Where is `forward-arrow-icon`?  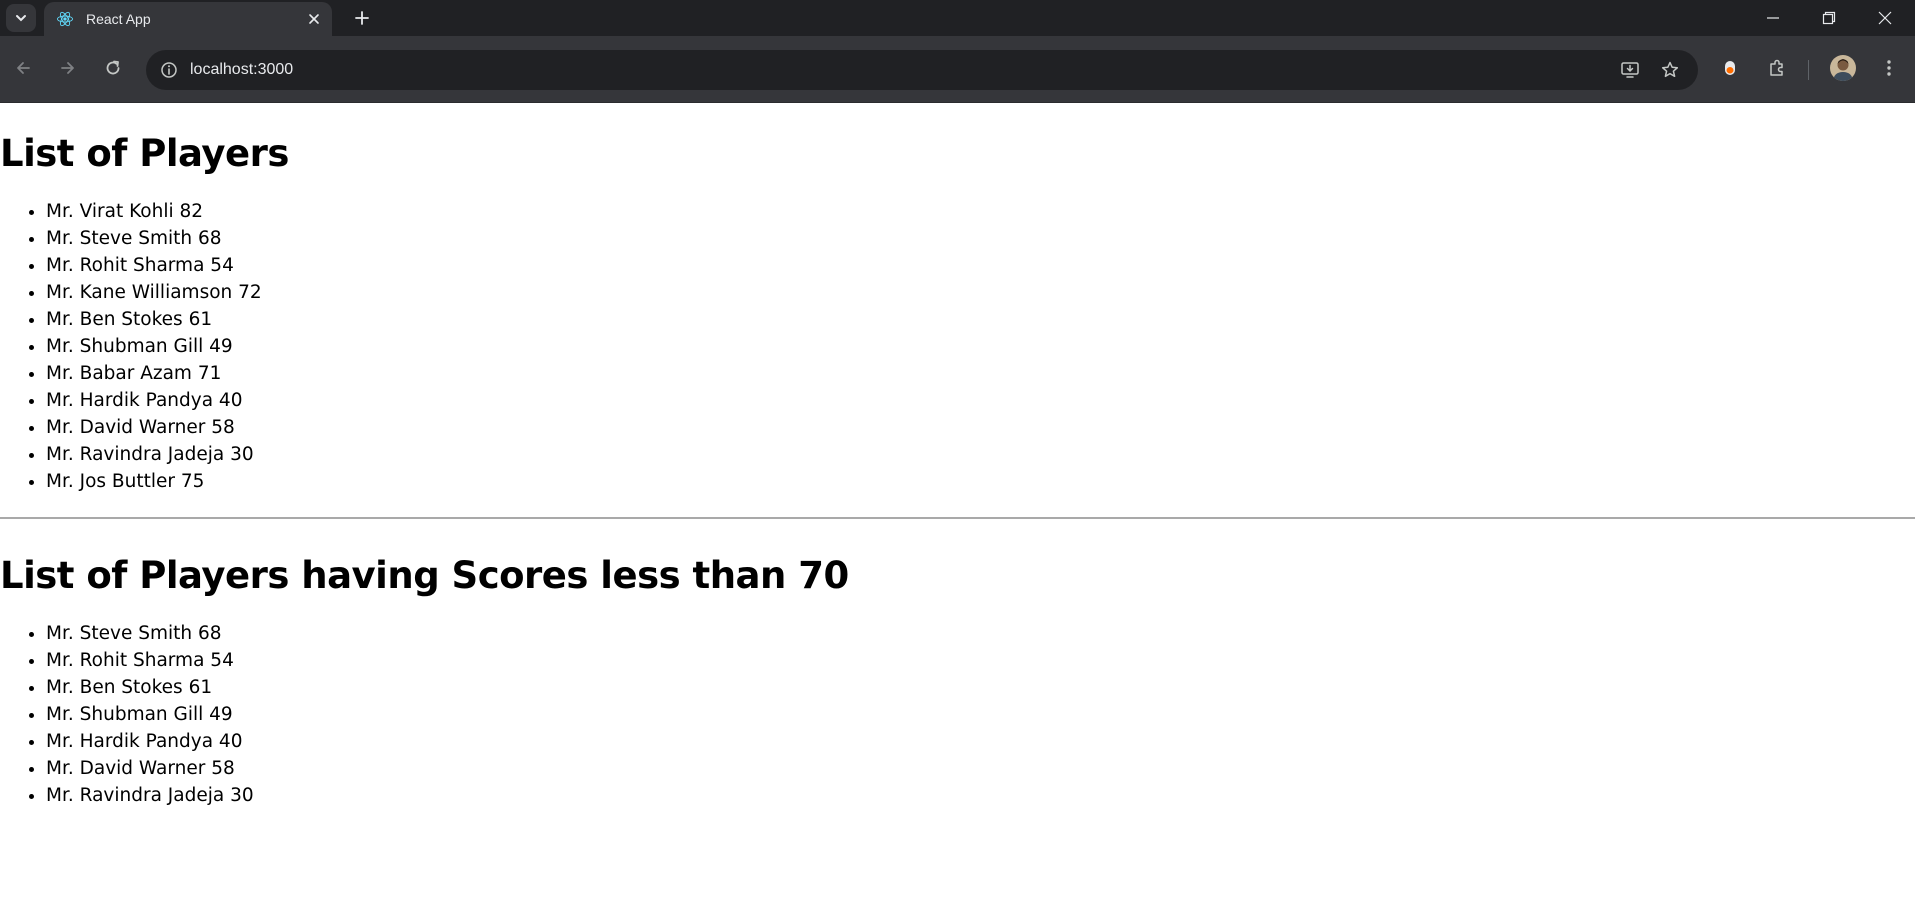
forward-arrow-icon is located at coordinates (67, 68).